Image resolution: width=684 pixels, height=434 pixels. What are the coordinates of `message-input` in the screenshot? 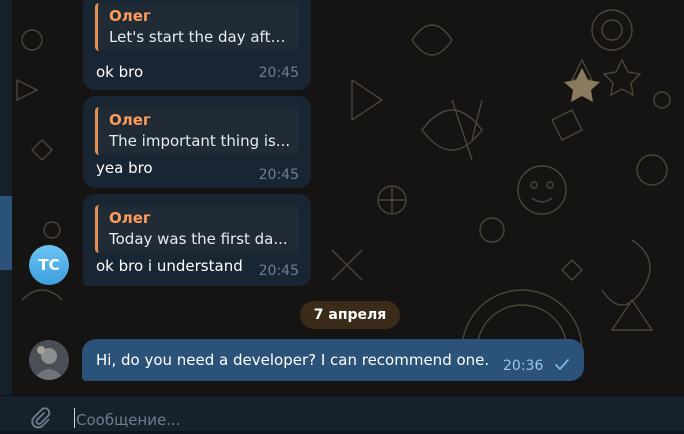 It's located at (356, 420).